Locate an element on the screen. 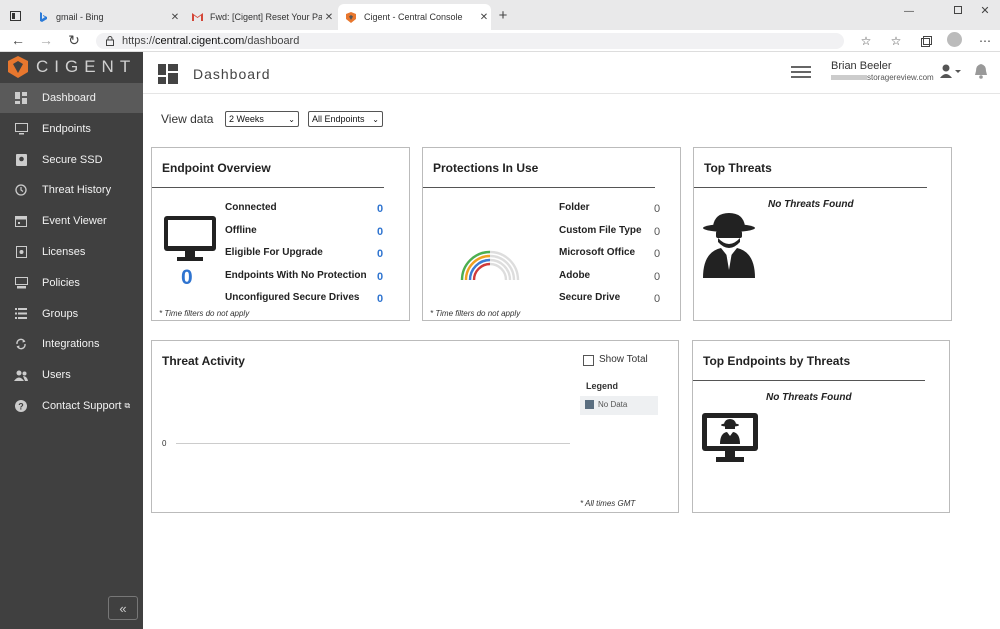 This screenshot has height=629, width=1000. spy-agent-icon is located at coordinates (729, 245).